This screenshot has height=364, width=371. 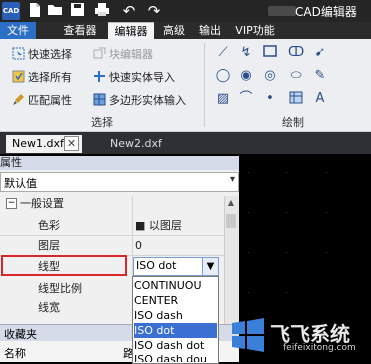 I want to click on dropdown-option: CENTER, so click(x=175, y=300).